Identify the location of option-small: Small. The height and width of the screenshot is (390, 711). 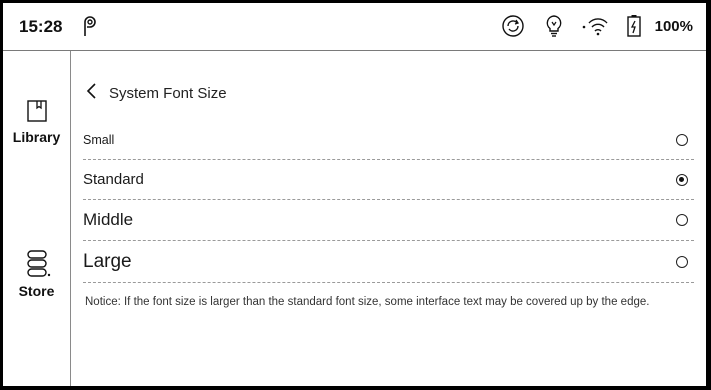
(388, 140).